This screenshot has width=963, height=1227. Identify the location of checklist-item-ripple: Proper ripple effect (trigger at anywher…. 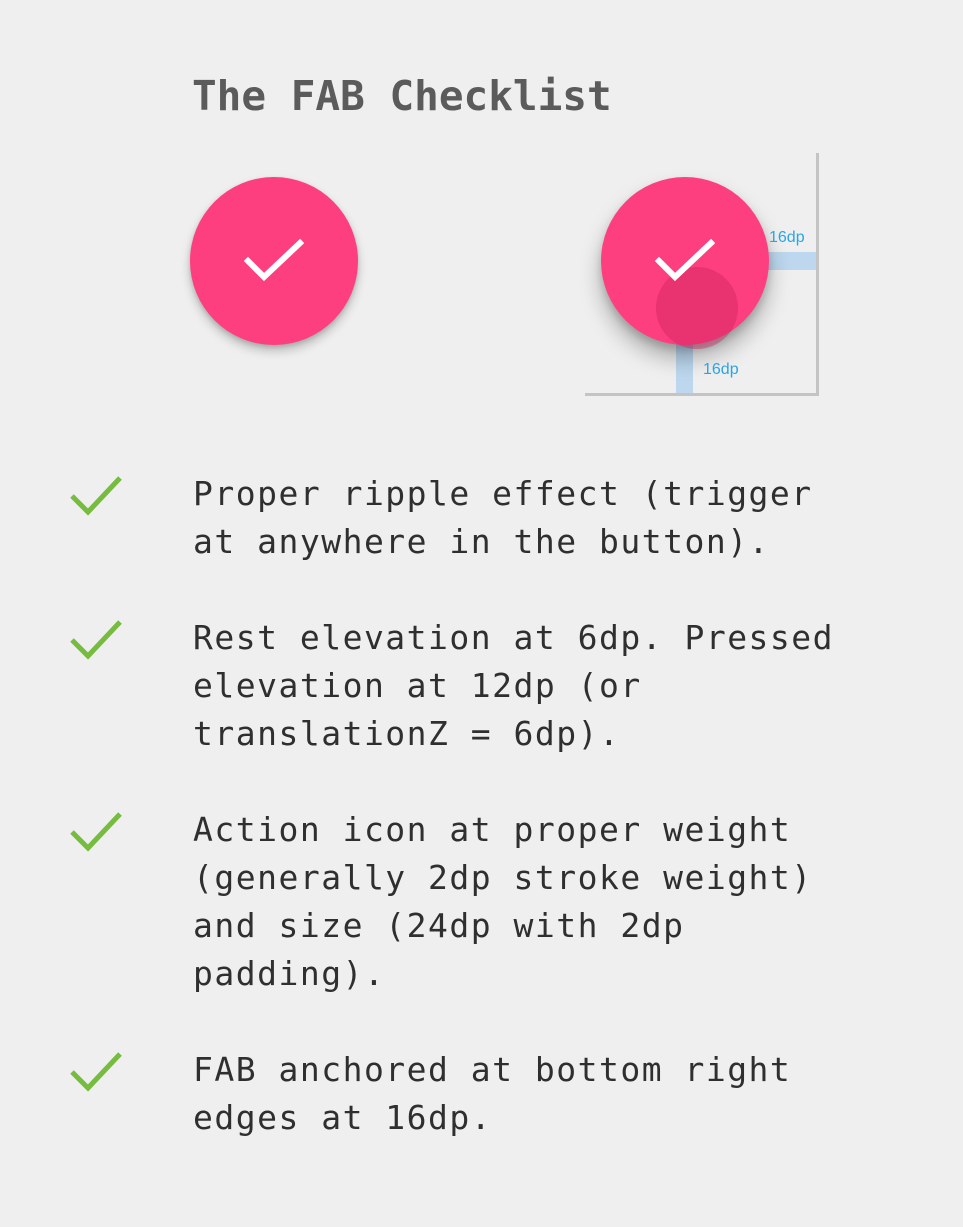
(503, 517).